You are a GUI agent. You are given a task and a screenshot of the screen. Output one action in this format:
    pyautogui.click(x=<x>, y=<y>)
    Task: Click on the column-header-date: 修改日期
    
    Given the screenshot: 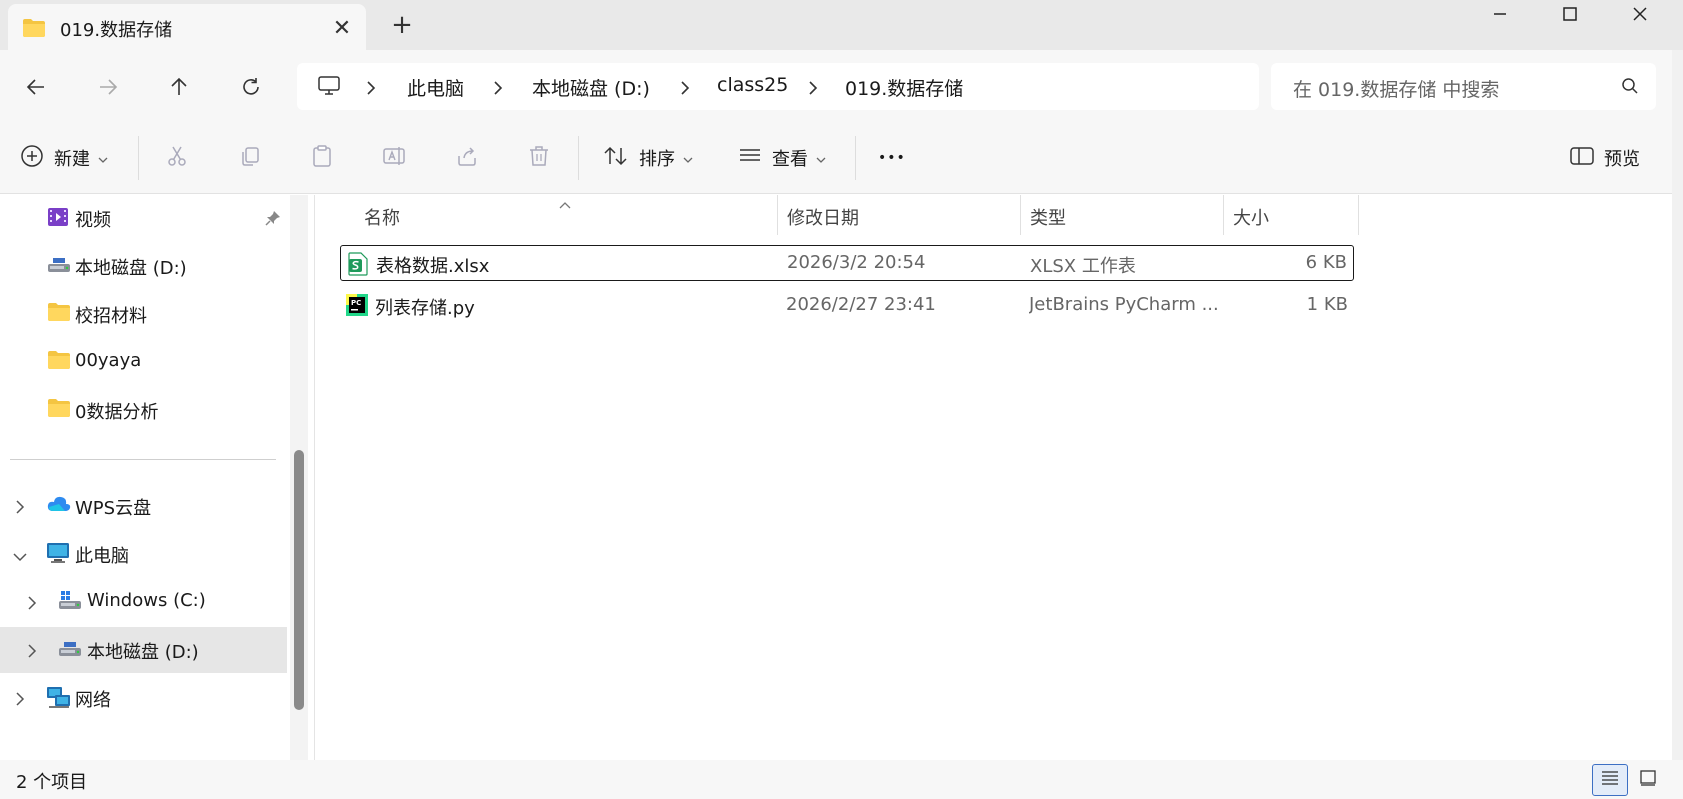 What is the action you would take?
    pyautogui.click(x=823, y=217)
    